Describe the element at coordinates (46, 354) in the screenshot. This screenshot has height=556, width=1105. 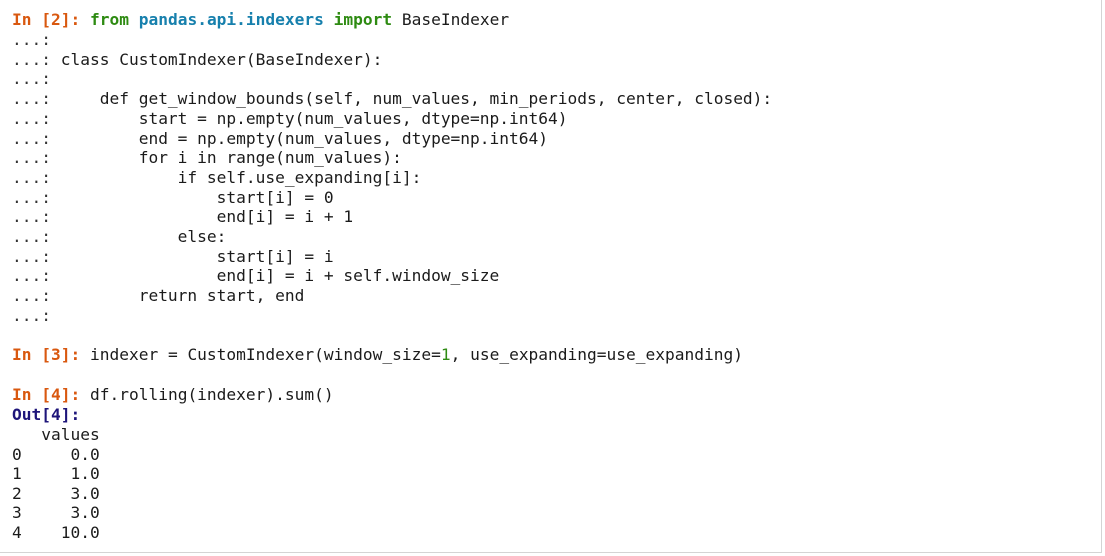
I see `input-prompt: In [3]:` at that location.